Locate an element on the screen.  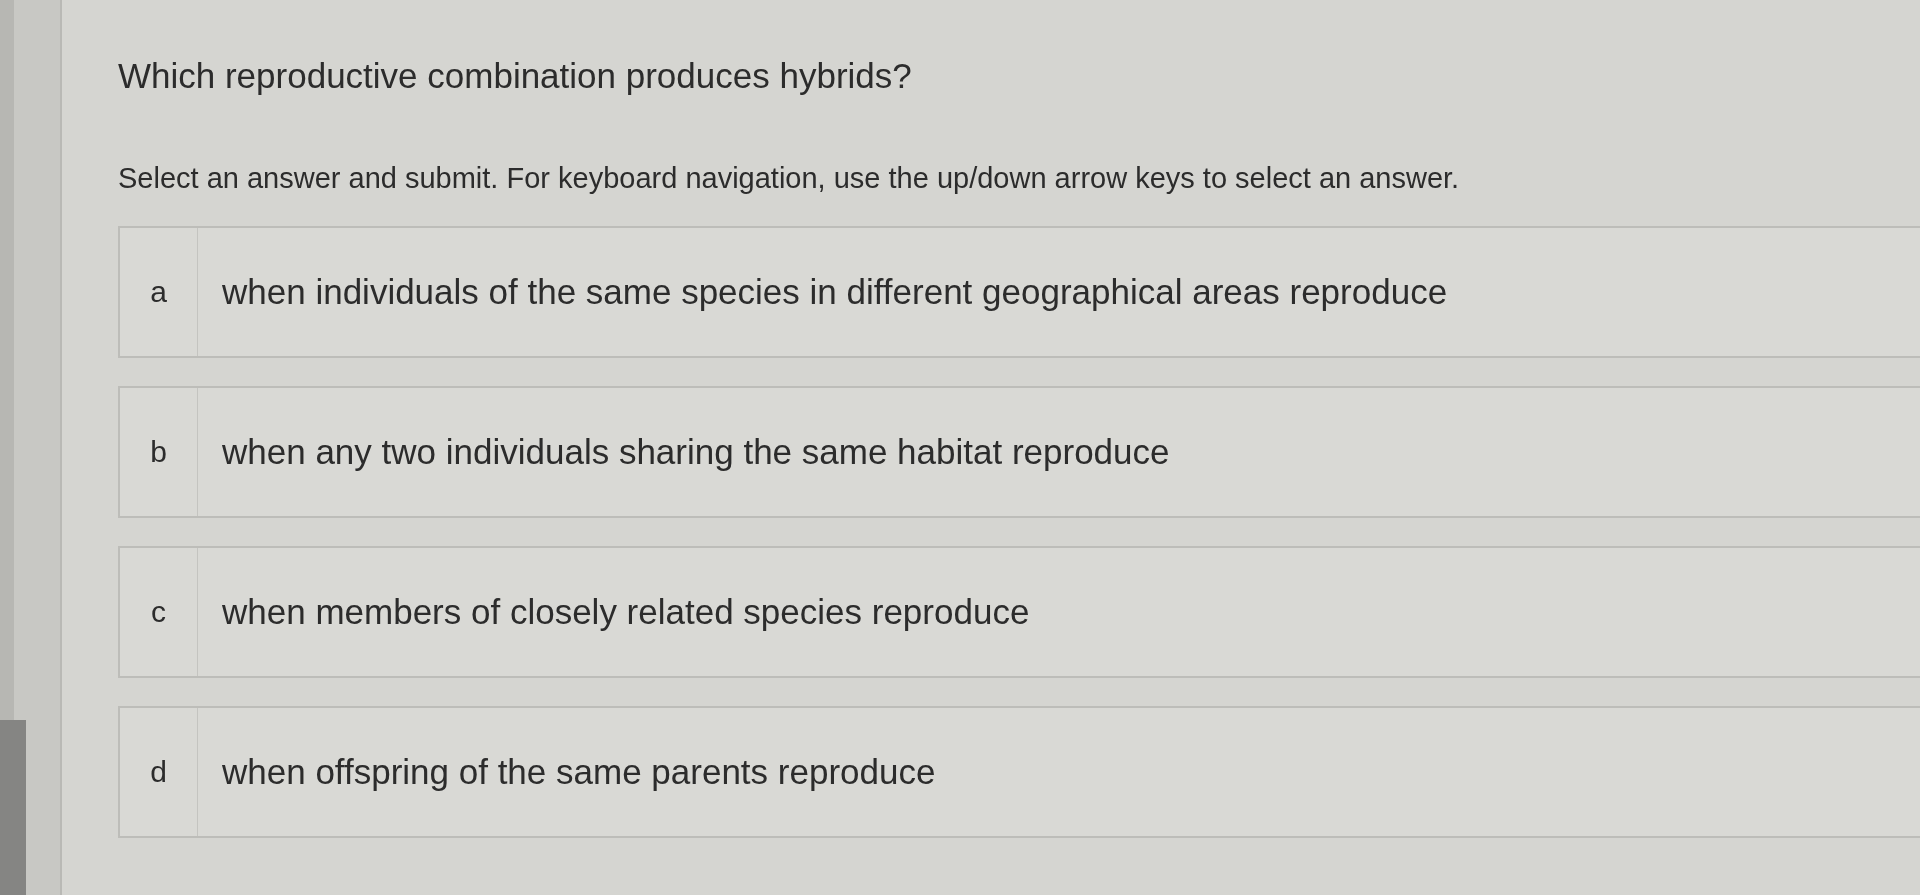
answer-option: c when members of closely related species reproduce is located at coordinates (1019, 612).